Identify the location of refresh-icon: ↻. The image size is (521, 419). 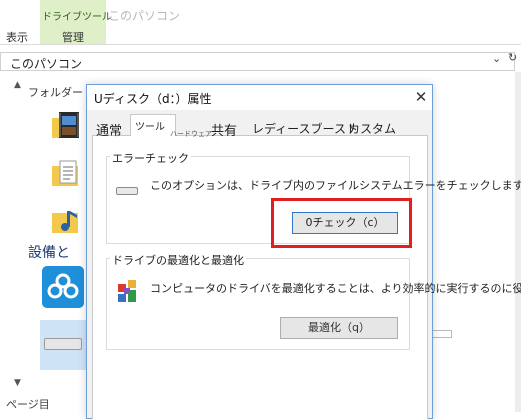
(512, 57).